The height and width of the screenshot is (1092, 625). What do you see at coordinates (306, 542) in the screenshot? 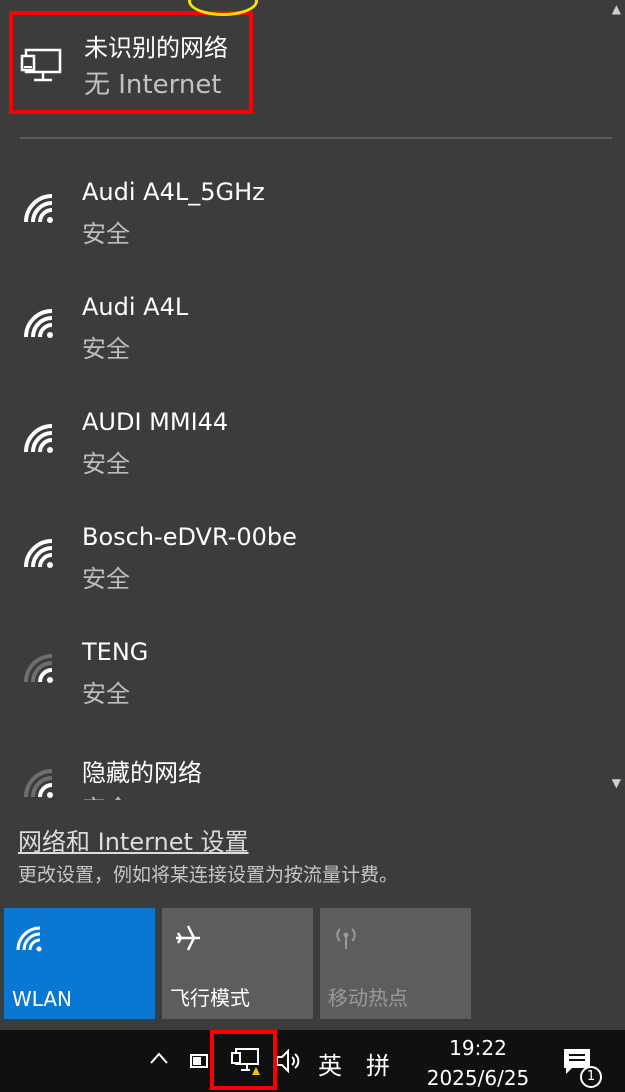
I see `wifi-network-item: Bosch-eDVR-00be 安全` at bounding box center [306, 542].